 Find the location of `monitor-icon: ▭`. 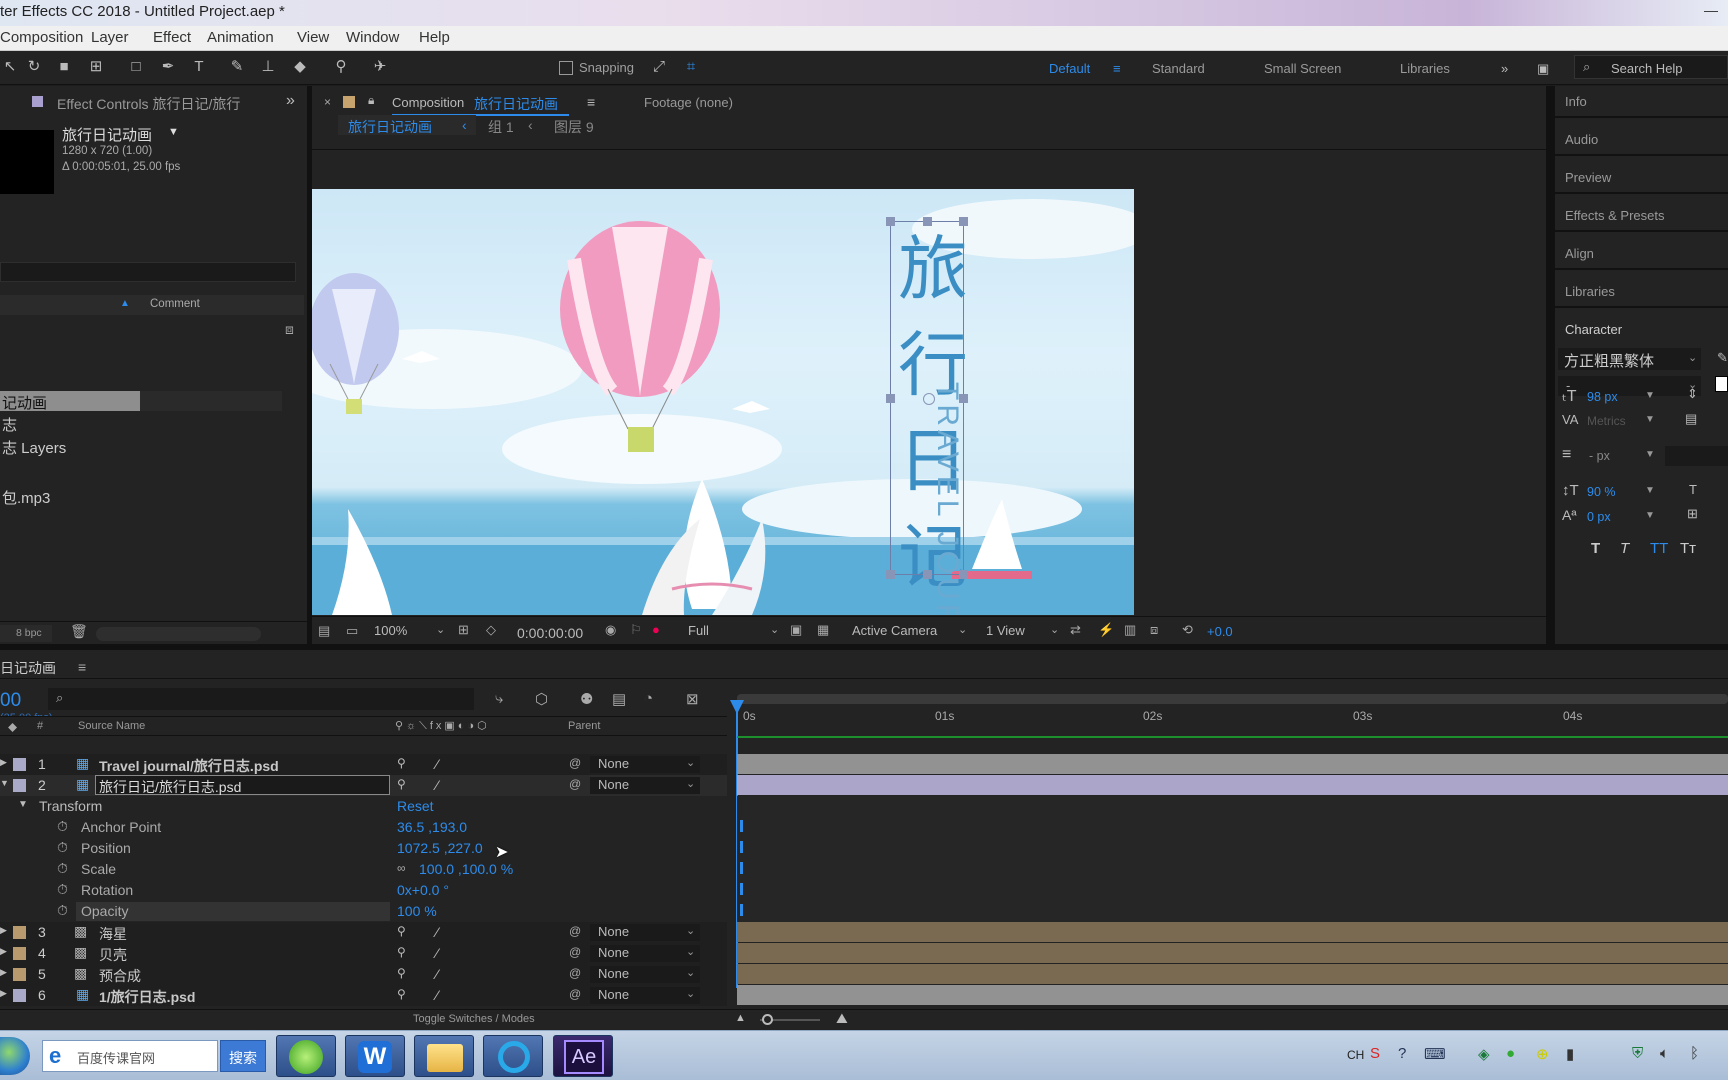

monitor-icon: ▭ is located at coordinates (352, 631).